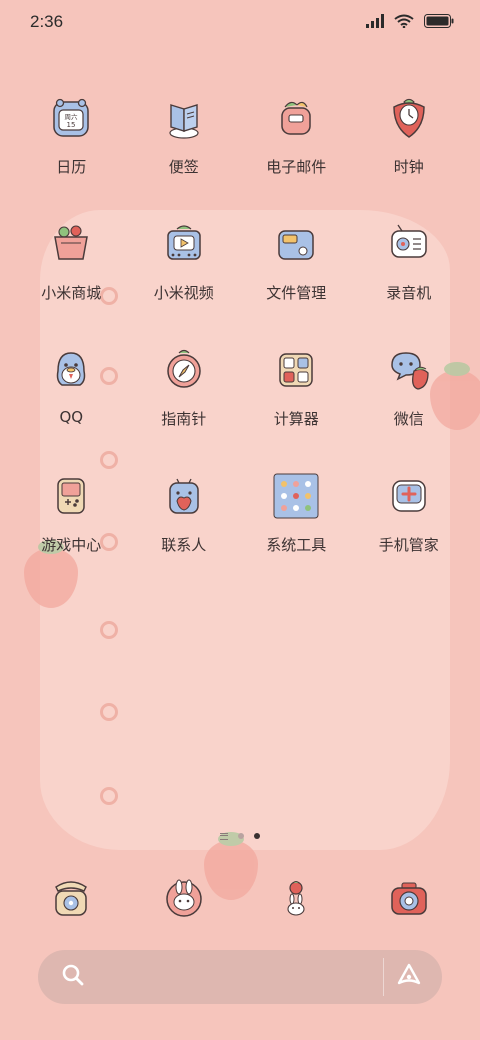 The width and height of the screenshot is (480, 1040). What do you see at coordinates (296, 167) in the screenshot?
I see `app-label: 电子邮件` at bounding box center [296, 167].